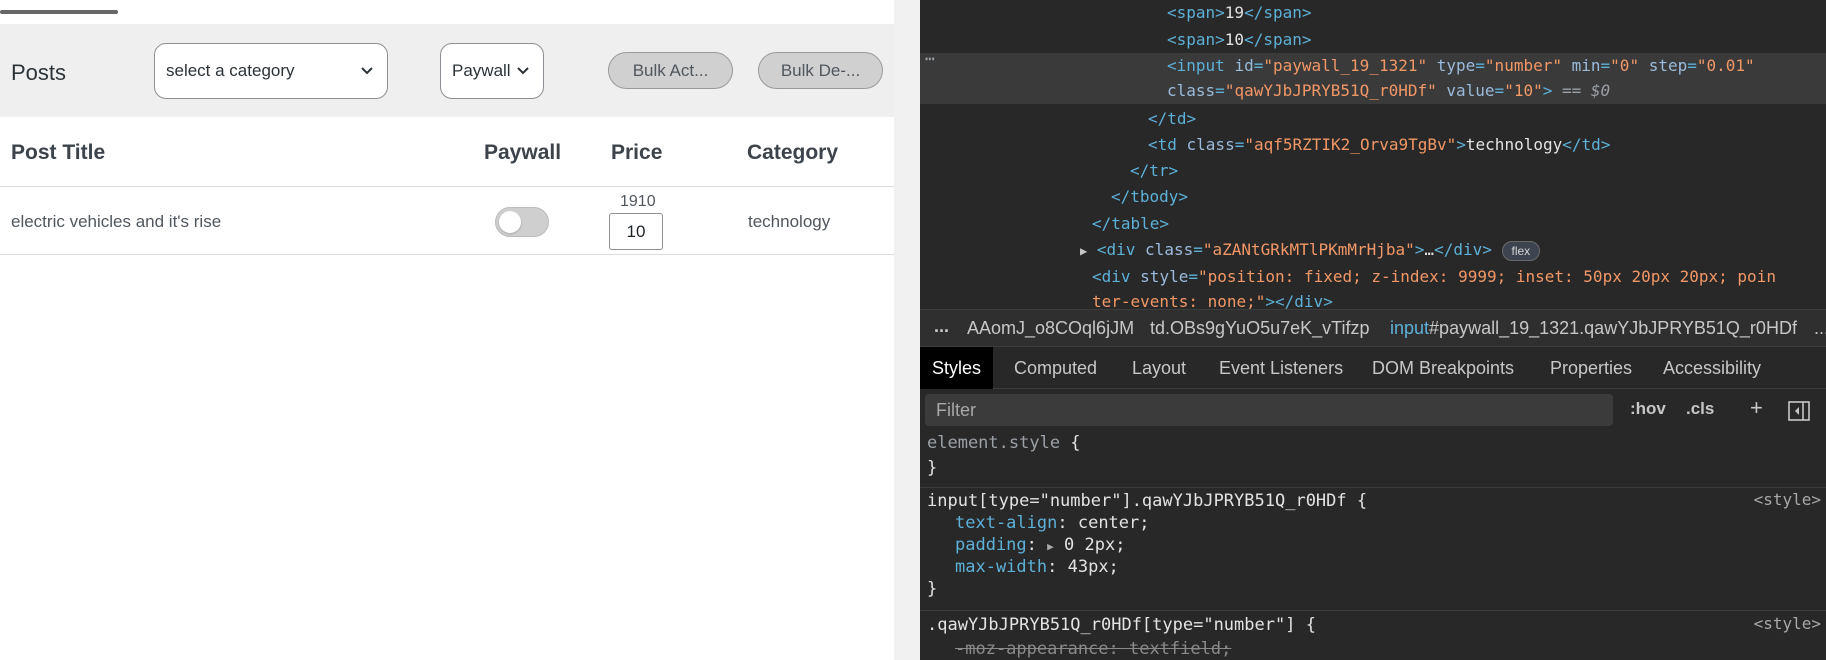 The width and height of the screenshot is (1826, 660). I want to click on tab-styles: Styles, so click(957, 368).